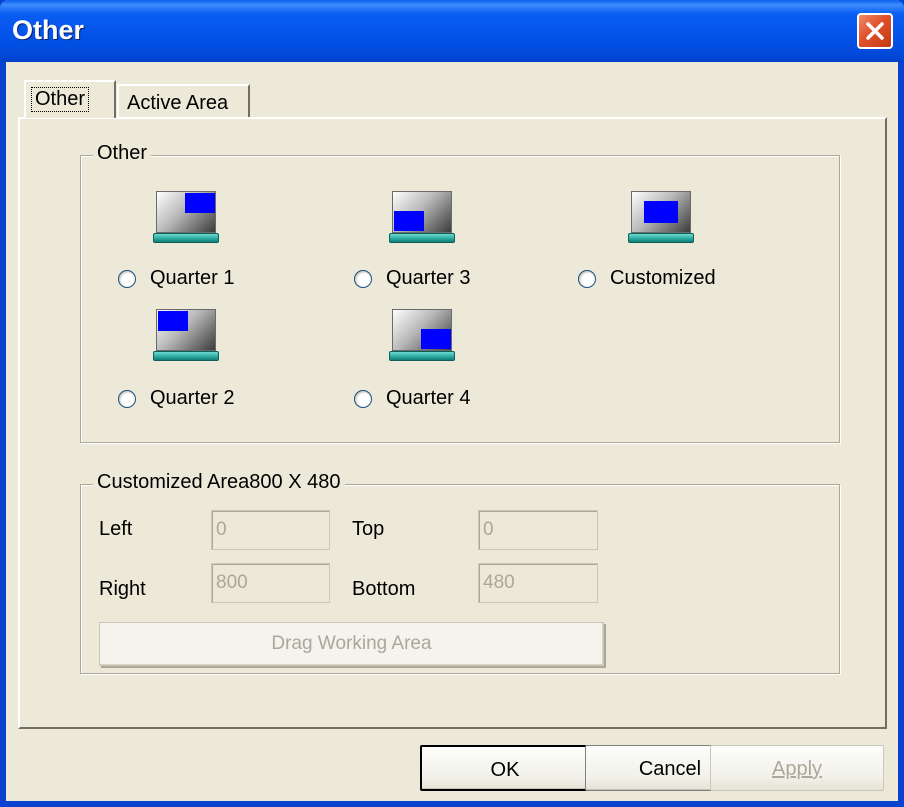  What do you see at coordinates (538, 583) in the screenshot?
I see `bottom-field` at bounding box center [538, 583].